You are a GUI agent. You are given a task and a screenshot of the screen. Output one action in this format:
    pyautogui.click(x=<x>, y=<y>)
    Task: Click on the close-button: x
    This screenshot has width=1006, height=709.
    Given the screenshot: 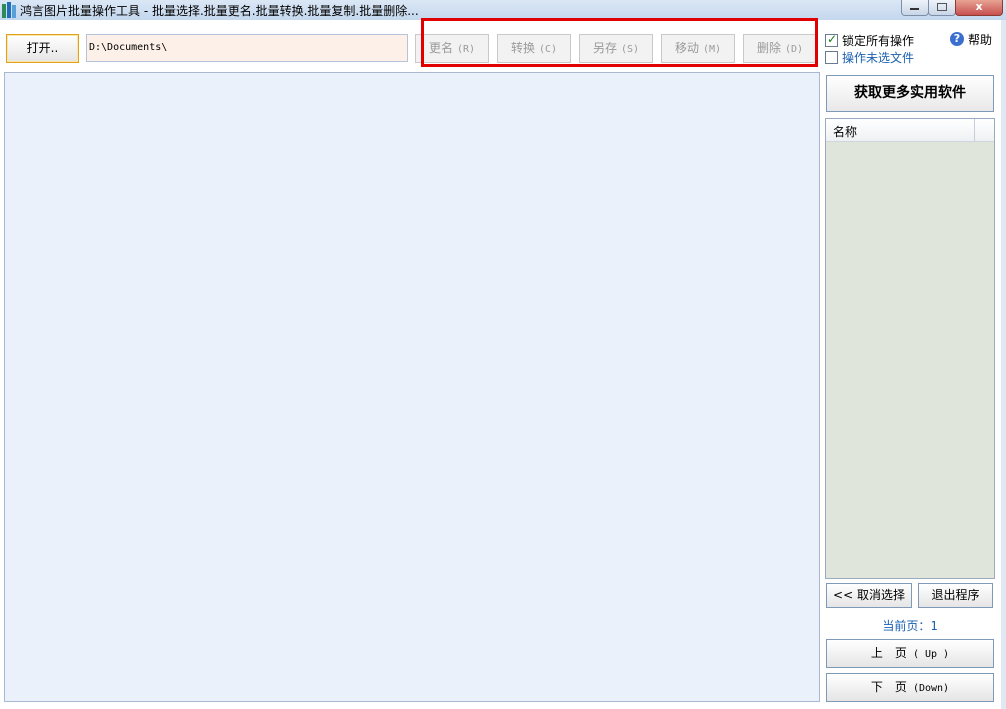 What is the action you would take?
    pyautogui.click(x=979, y=8)
    